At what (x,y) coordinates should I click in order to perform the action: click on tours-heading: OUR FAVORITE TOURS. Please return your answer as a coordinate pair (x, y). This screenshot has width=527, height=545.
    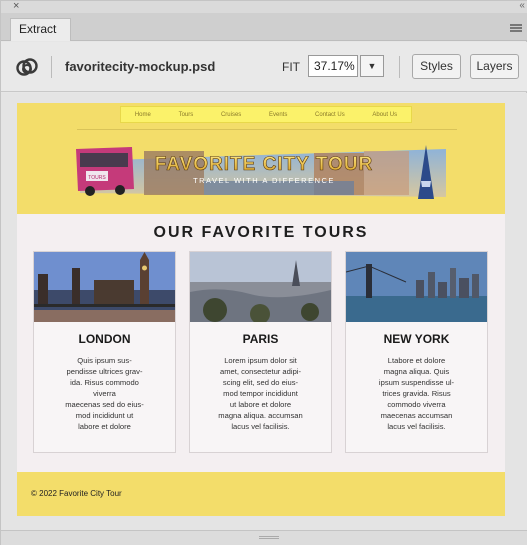
    Looking at the image, I should click on (261, 232).